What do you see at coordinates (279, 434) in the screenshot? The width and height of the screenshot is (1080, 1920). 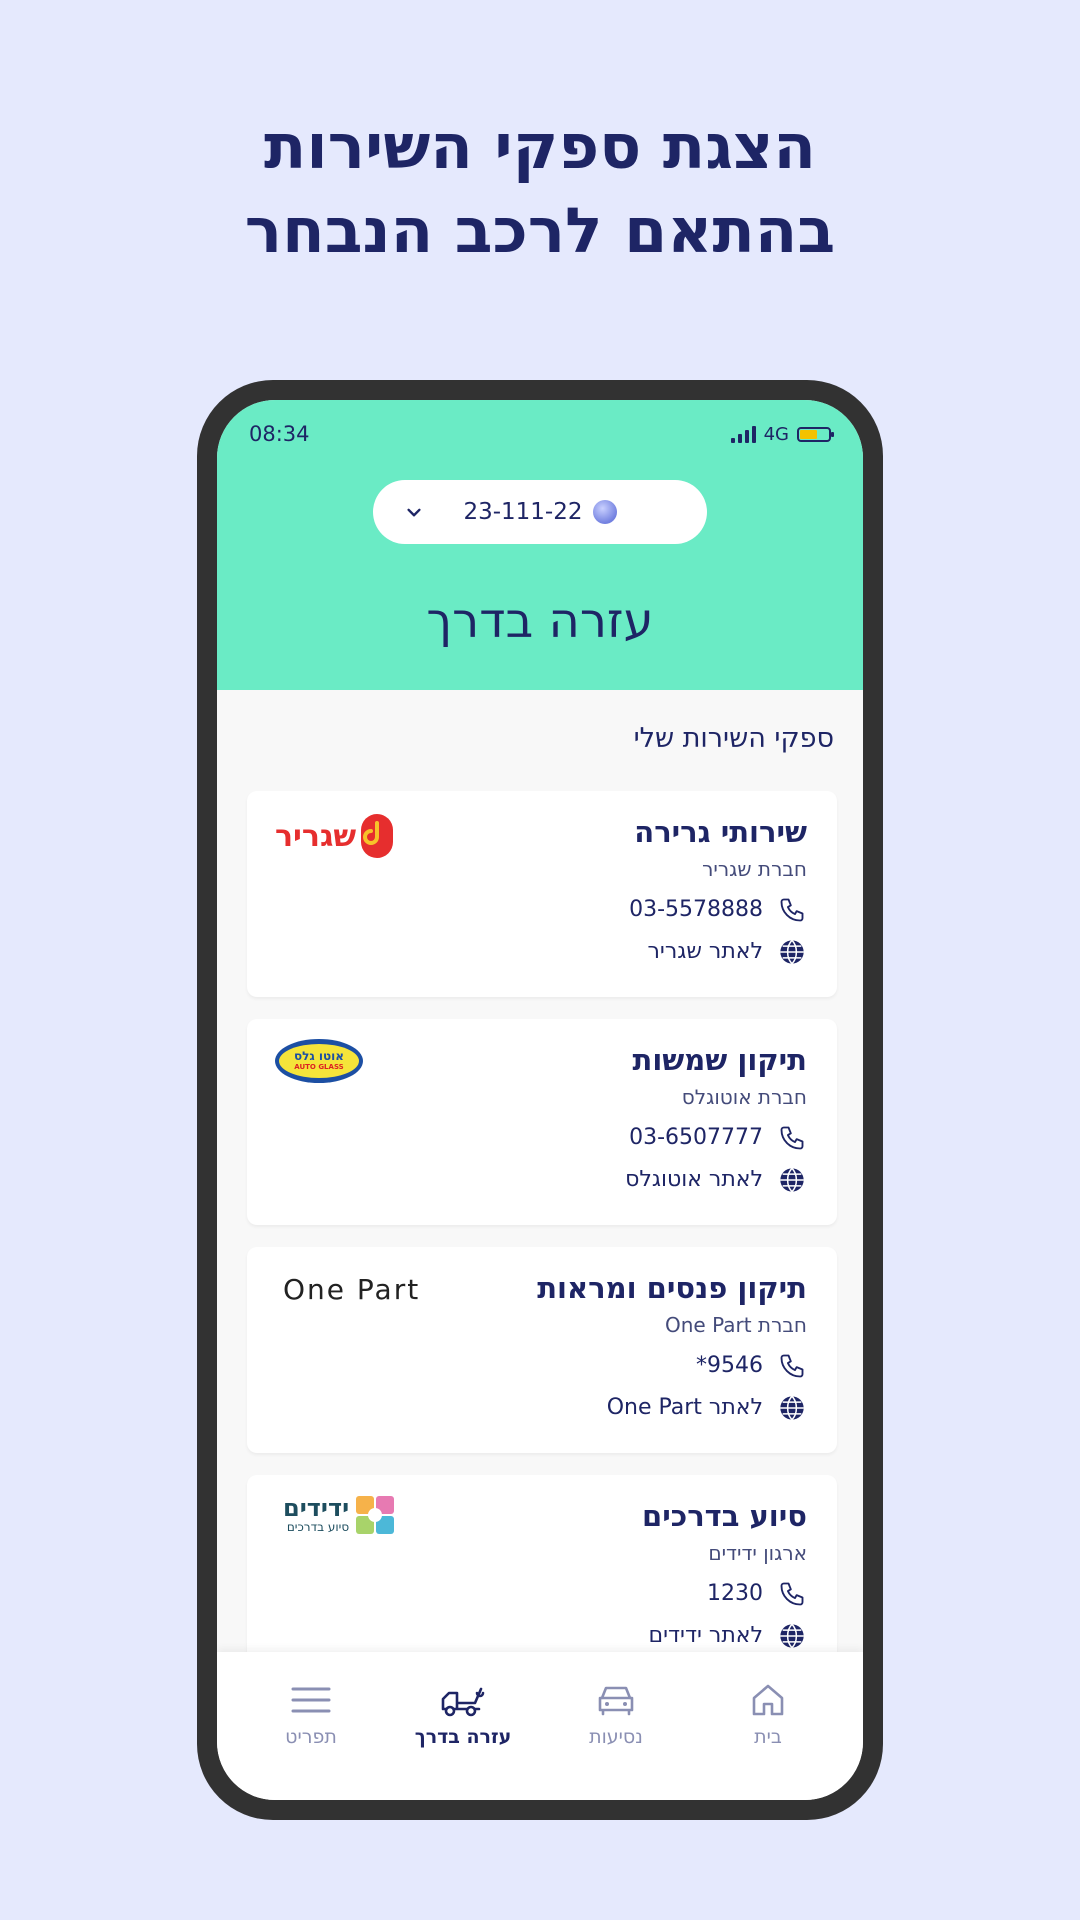 I see `status-time: 08:34` at bounding box center [279, 434].